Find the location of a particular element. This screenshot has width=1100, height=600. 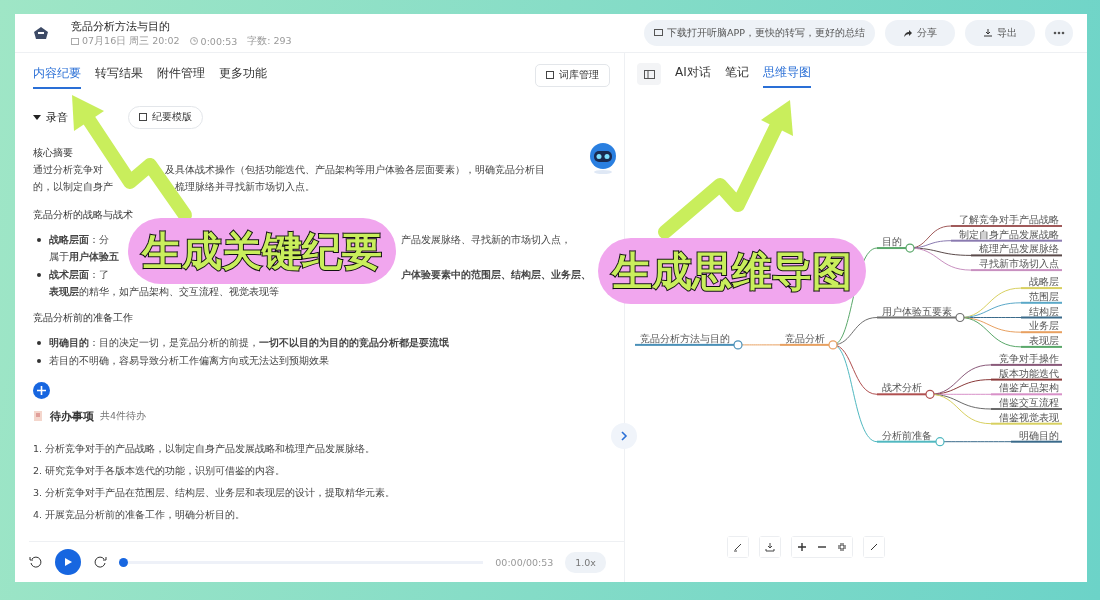

panel-tab: 笔记 is located at coordinates (736, 74).